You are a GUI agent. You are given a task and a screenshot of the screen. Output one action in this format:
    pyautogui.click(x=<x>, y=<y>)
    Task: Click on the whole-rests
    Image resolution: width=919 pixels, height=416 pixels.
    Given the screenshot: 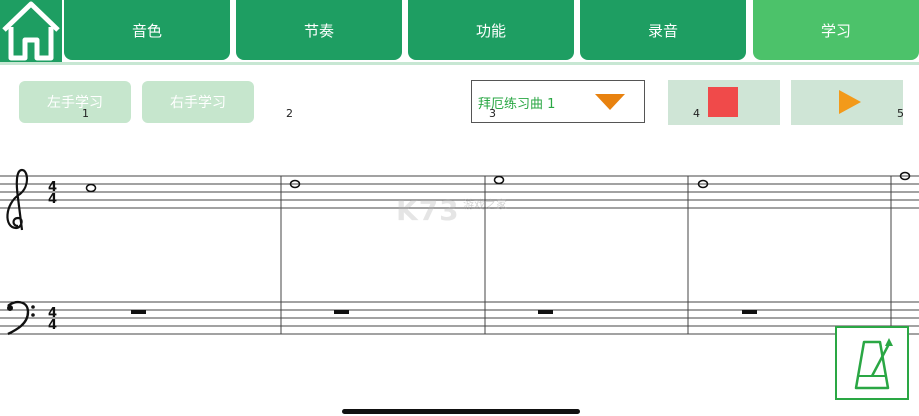 What is the action you would take?
    pyautogui.click(x=444, y=312)
    